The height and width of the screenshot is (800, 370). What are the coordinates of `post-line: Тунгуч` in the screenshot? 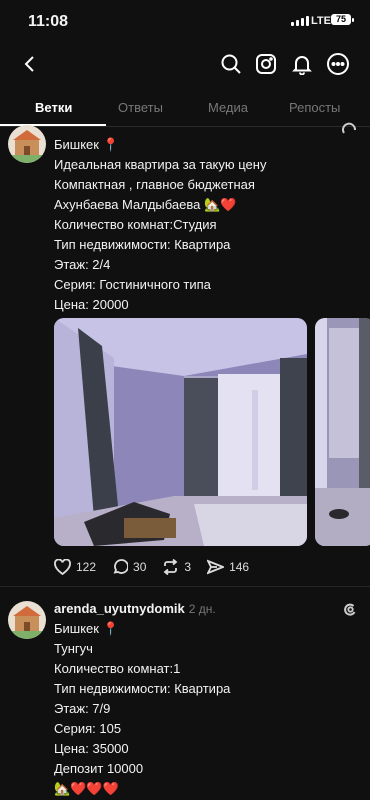 It's located at (73, 648).